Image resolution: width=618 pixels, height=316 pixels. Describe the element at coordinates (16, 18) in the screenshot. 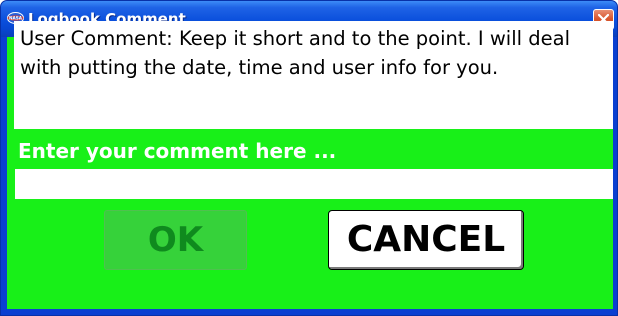

I see `app-logo-text: NASA` at that location.